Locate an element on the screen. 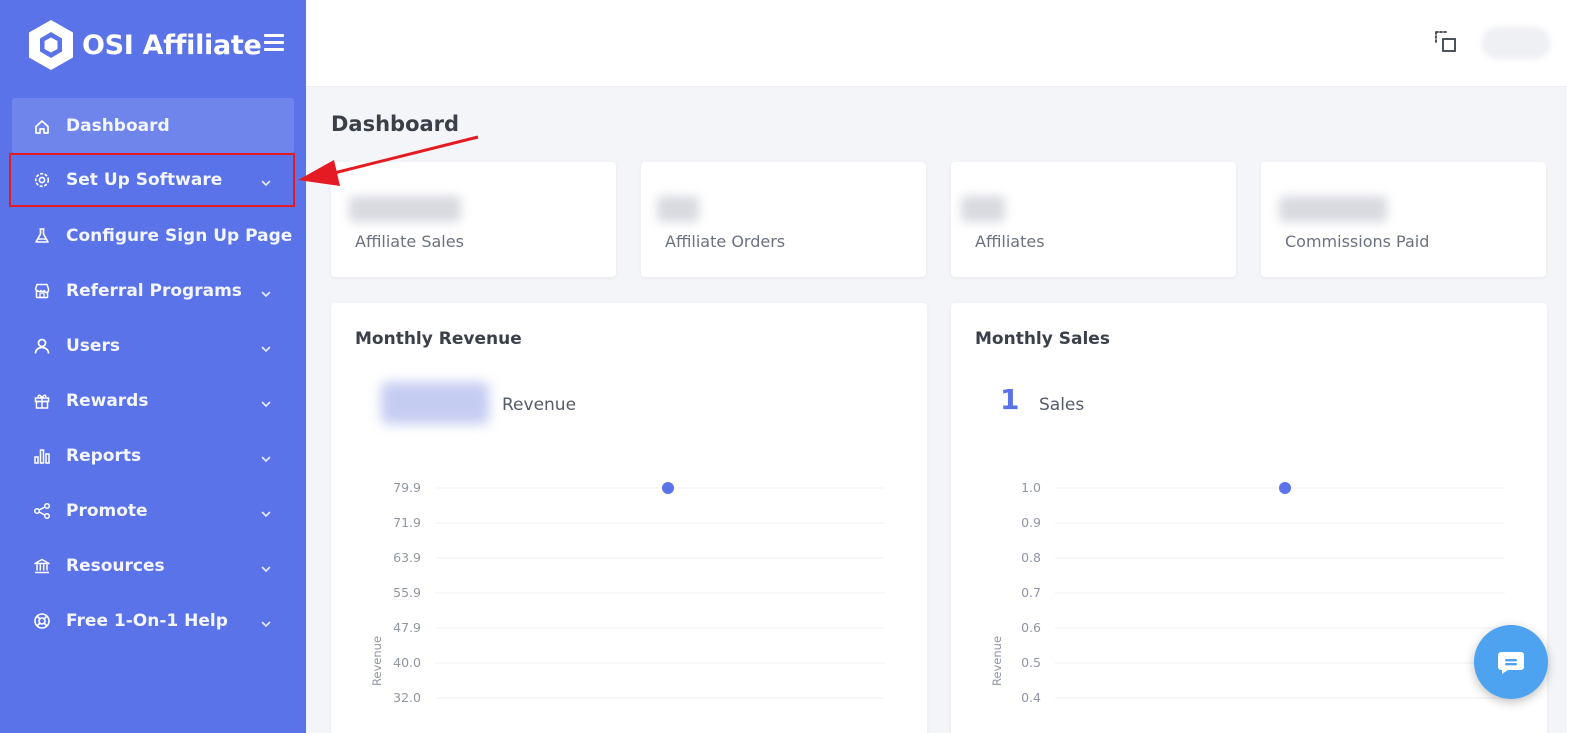  y-tick-label: 32.0 is located at coordinates (407, 697).